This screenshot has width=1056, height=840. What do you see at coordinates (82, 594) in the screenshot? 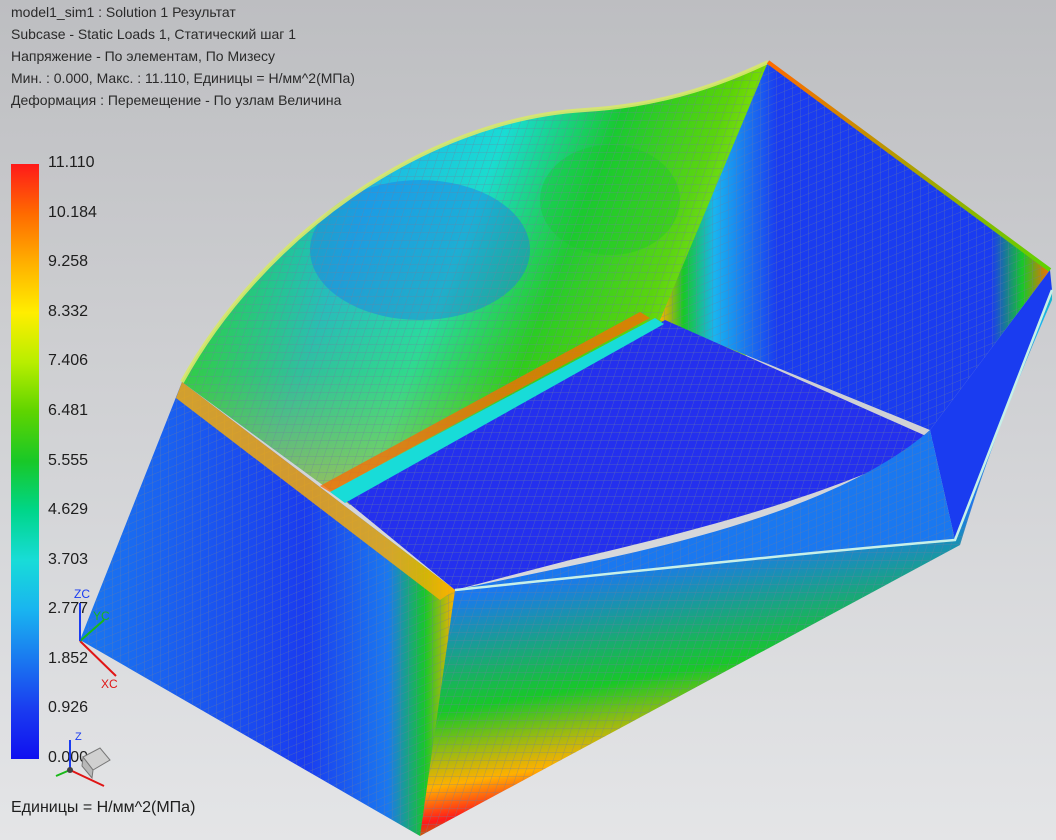
I see `triad-zc-label: ZC` at bounding box center [82, 594].